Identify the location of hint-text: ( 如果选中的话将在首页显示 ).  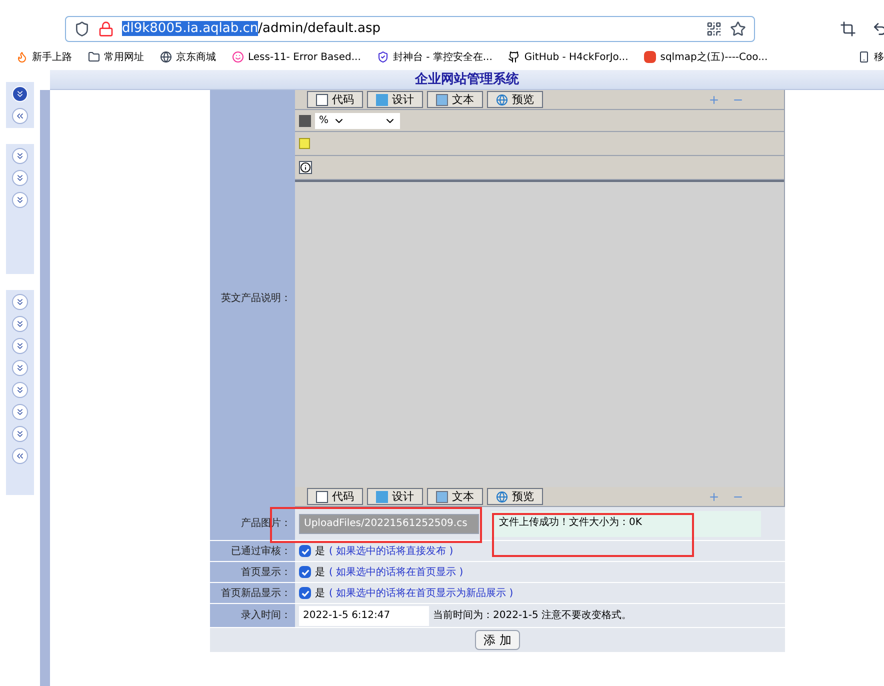
(396, 573).